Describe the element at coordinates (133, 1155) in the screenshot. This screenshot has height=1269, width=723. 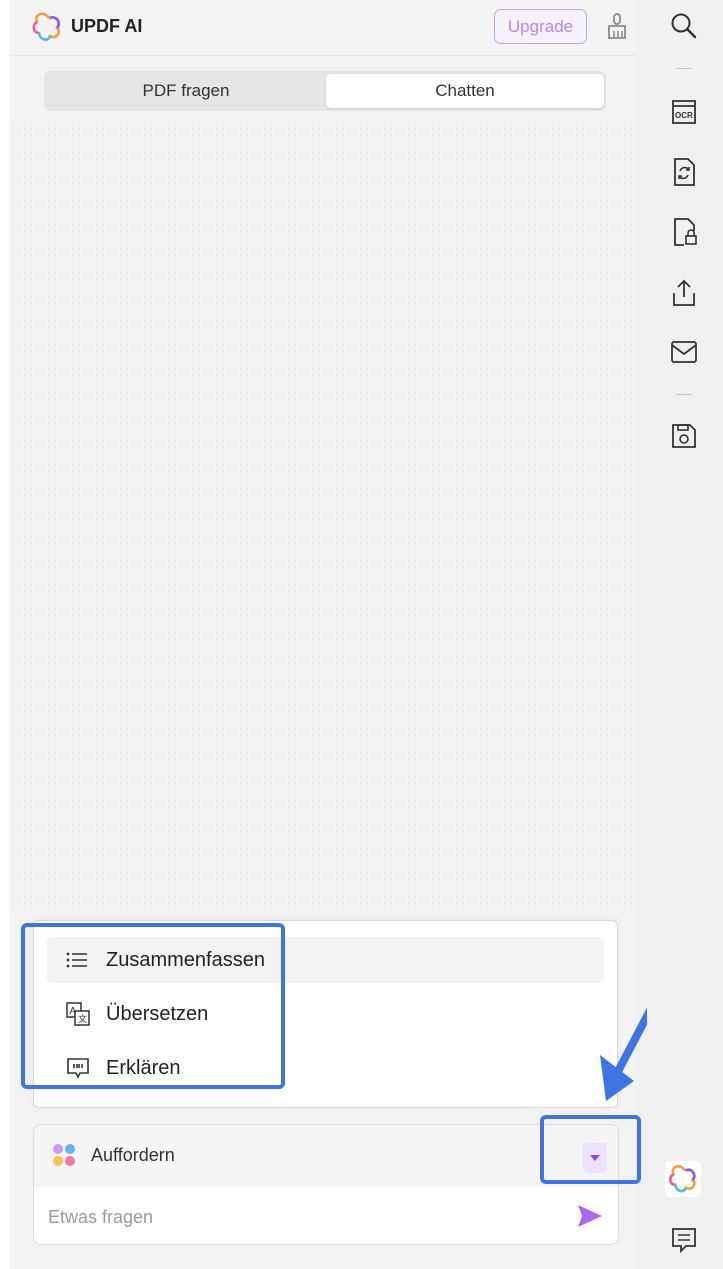
I see `prompt-label: Auffordern` at that location.